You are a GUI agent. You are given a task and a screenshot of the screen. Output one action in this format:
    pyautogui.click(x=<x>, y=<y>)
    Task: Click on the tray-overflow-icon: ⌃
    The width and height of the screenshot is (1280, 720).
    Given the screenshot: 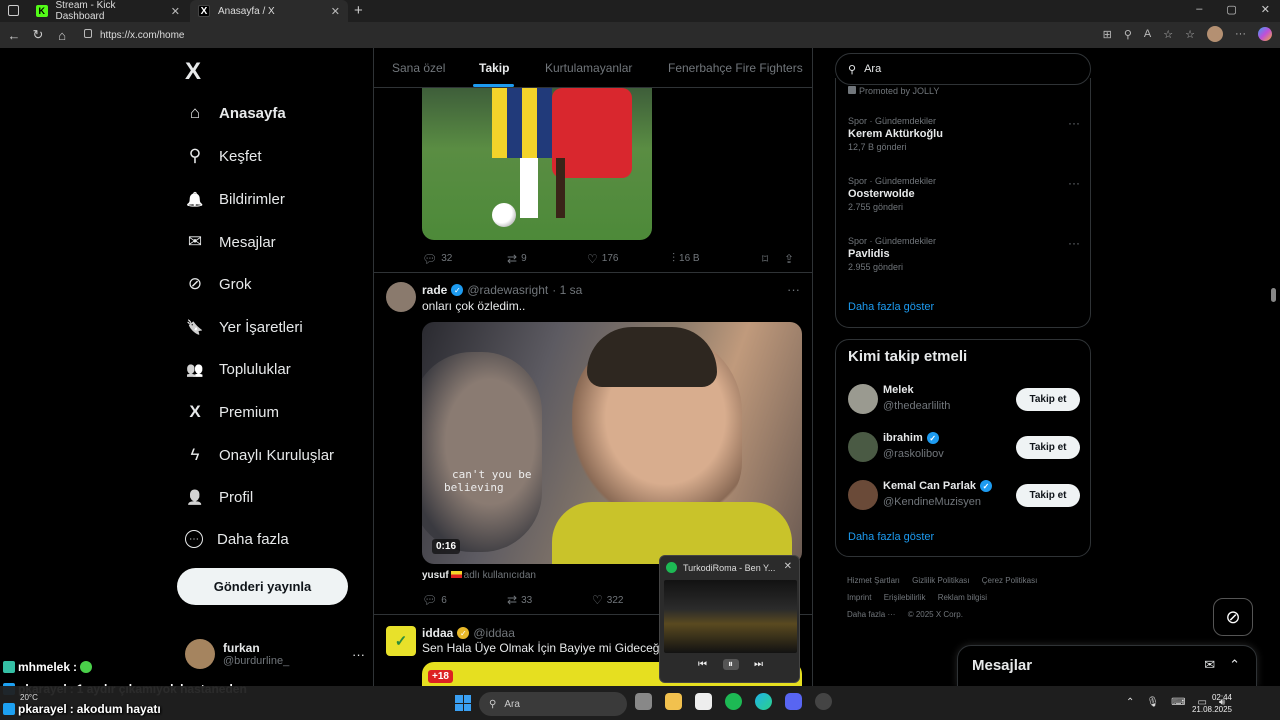 What is the action you would take?
    pyautogui.click(x=1130, y=702)
    